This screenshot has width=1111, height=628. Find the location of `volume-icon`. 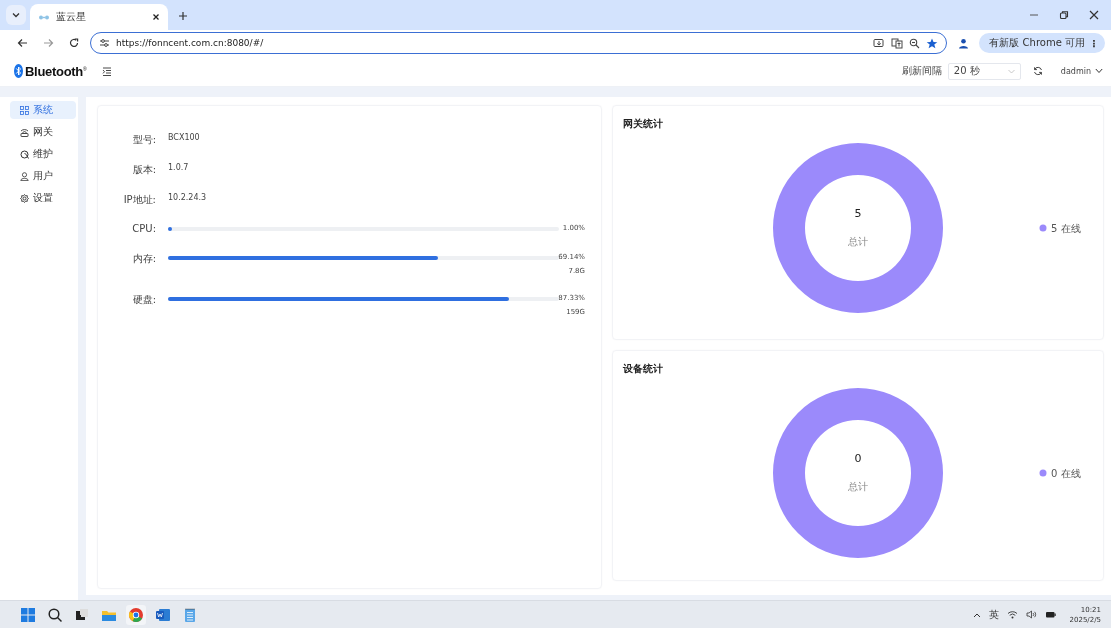

volume-icon is located at coordinates (1031, 614).